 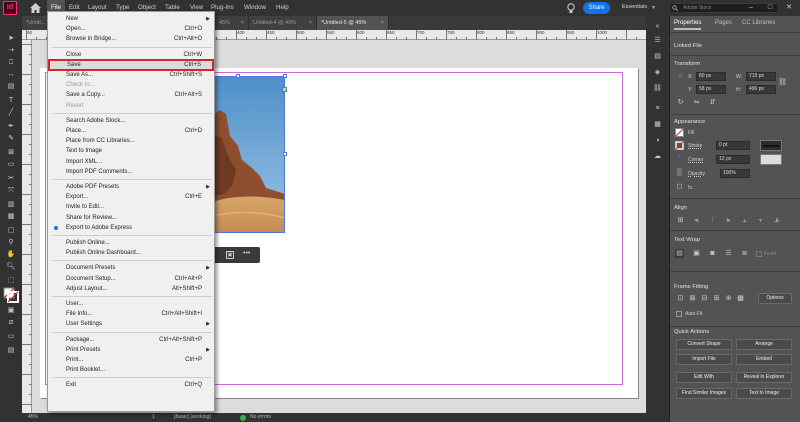 What do you see at coordinates (679, 132) in the screenshot?
I see `fill-none-icon` at bounding box center [679, 132].